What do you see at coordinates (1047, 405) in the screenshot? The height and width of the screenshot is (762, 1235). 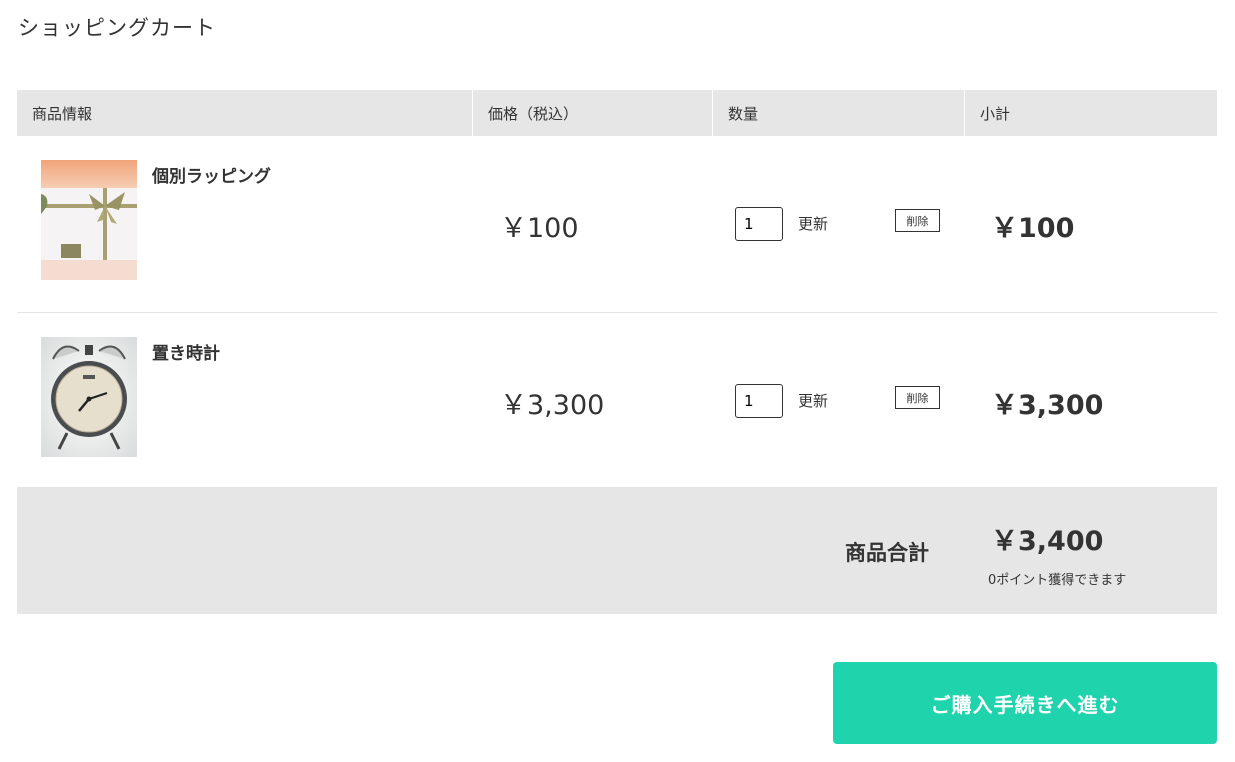 I see `item-subtotal: ￥3,300` at bounding box center [1047, 405].